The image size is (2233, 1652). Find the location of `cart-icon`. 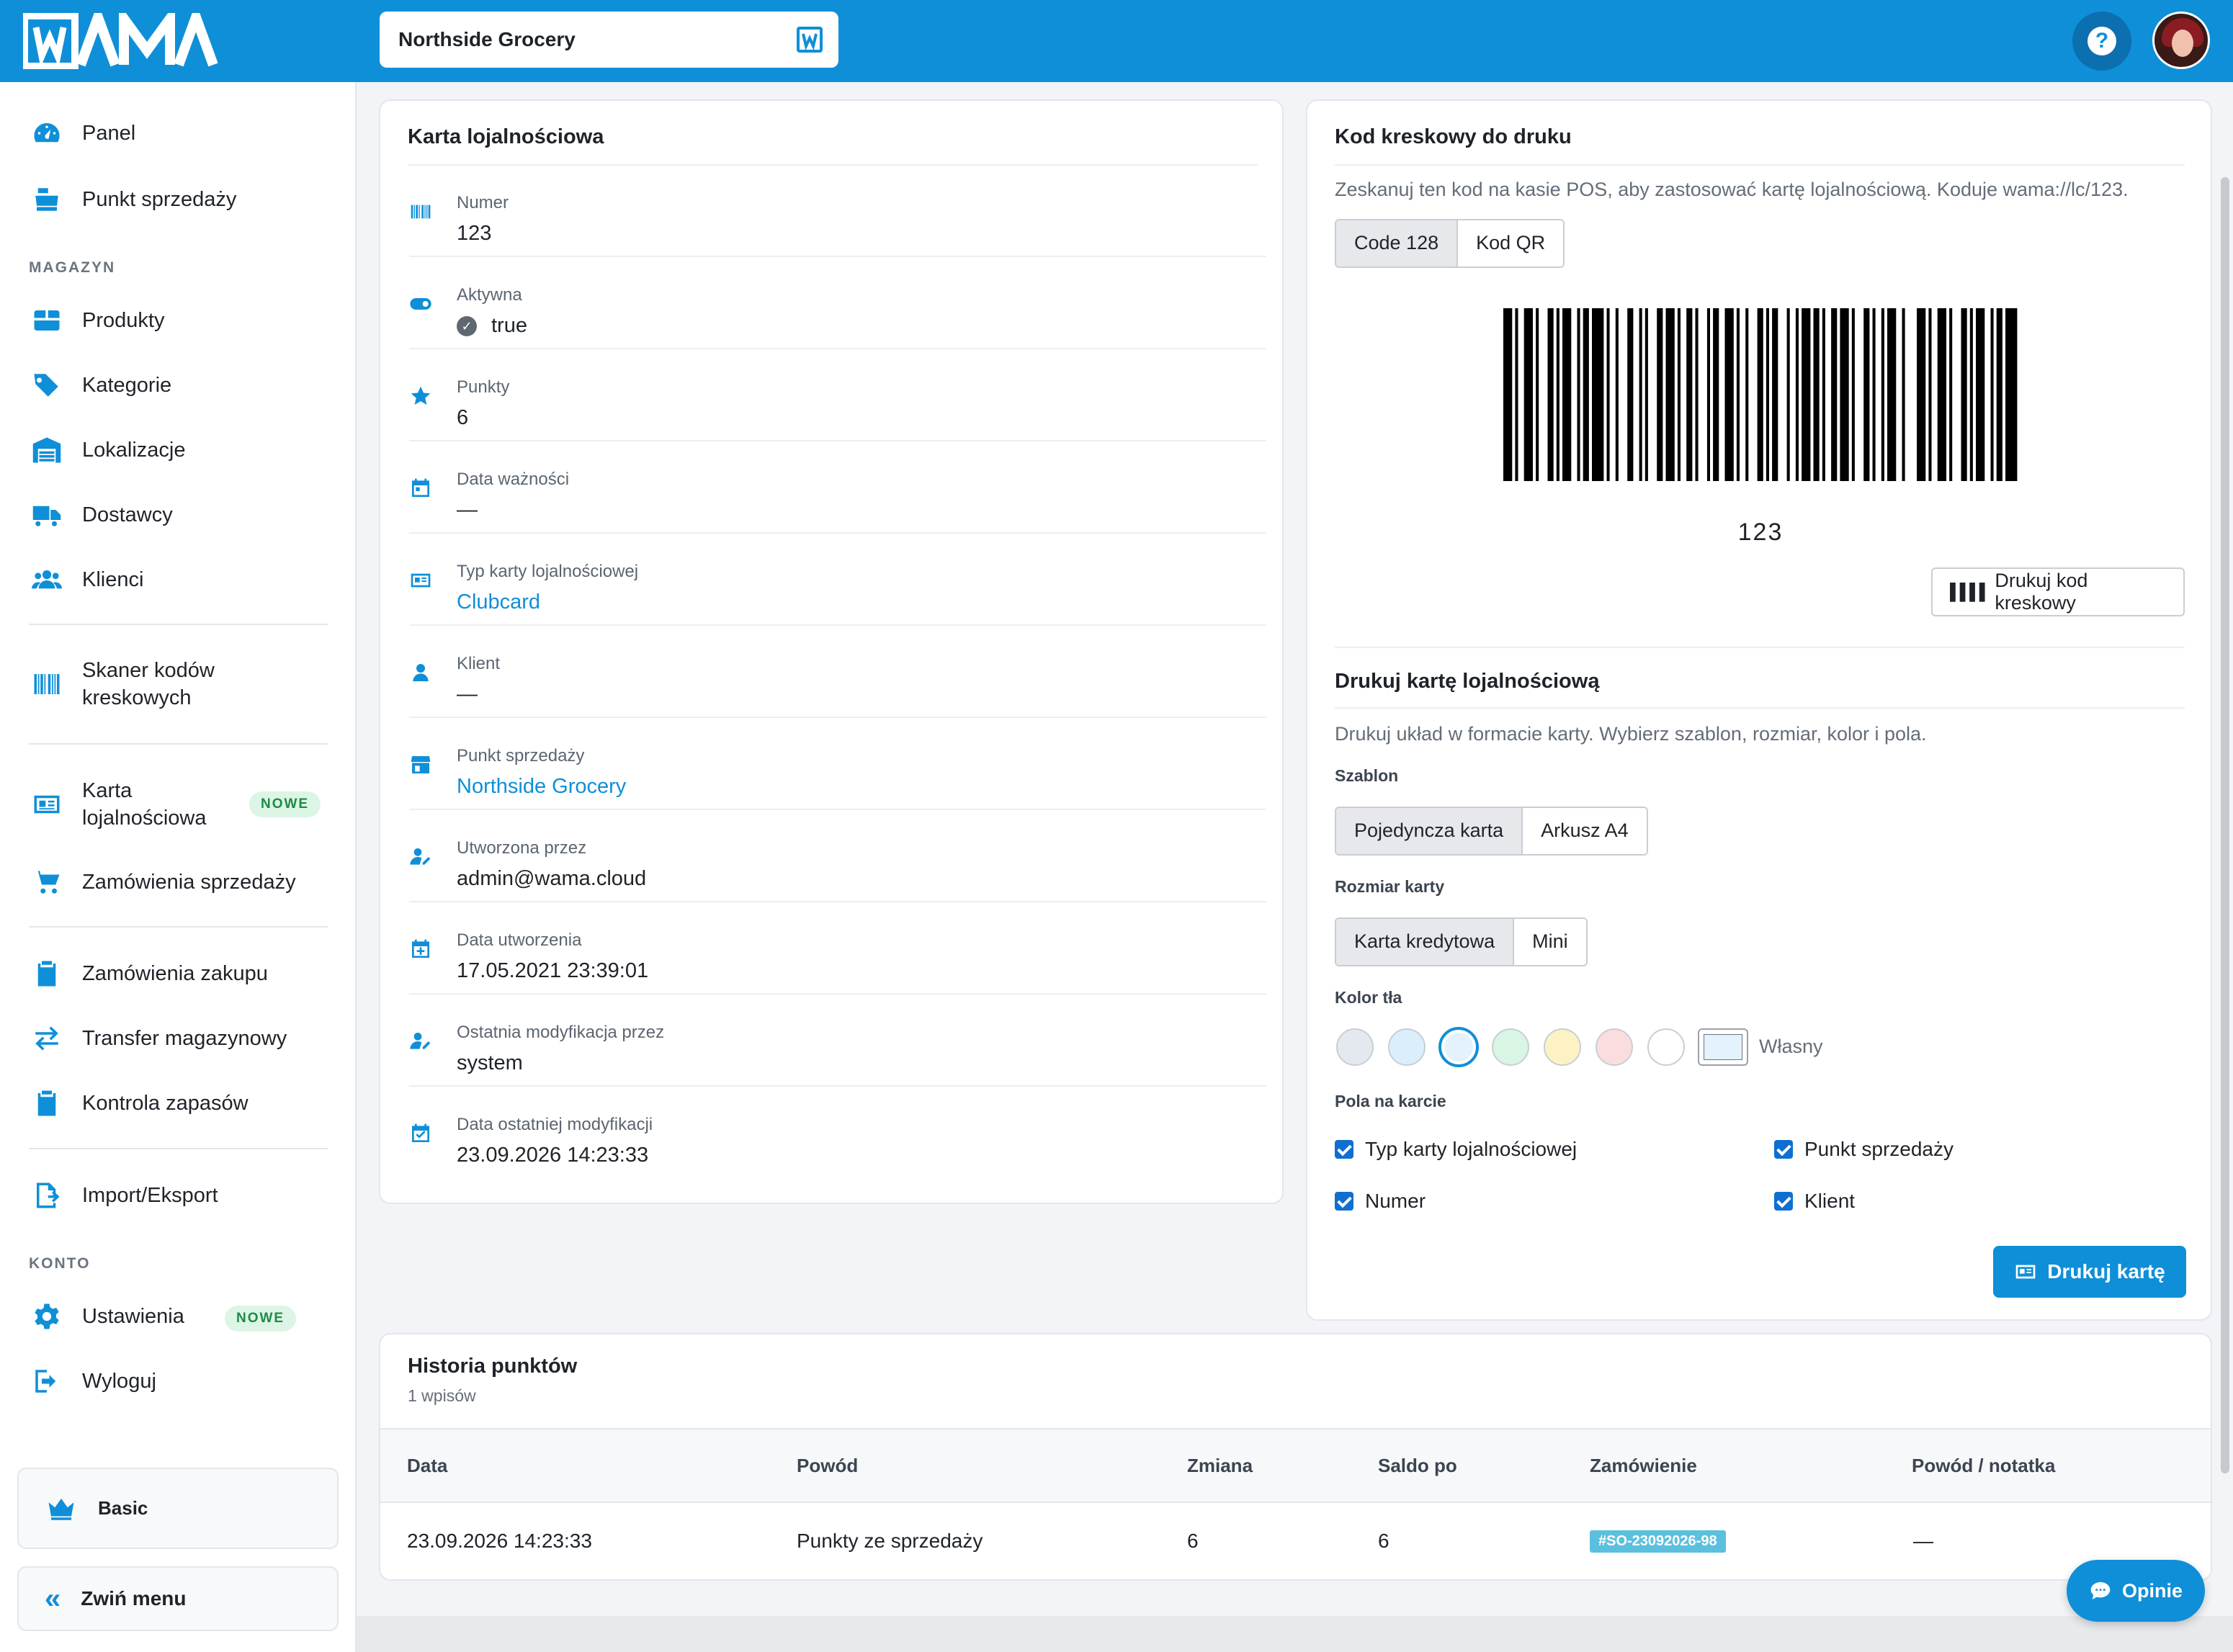

cart-icon is located at coordinates (47, 882).